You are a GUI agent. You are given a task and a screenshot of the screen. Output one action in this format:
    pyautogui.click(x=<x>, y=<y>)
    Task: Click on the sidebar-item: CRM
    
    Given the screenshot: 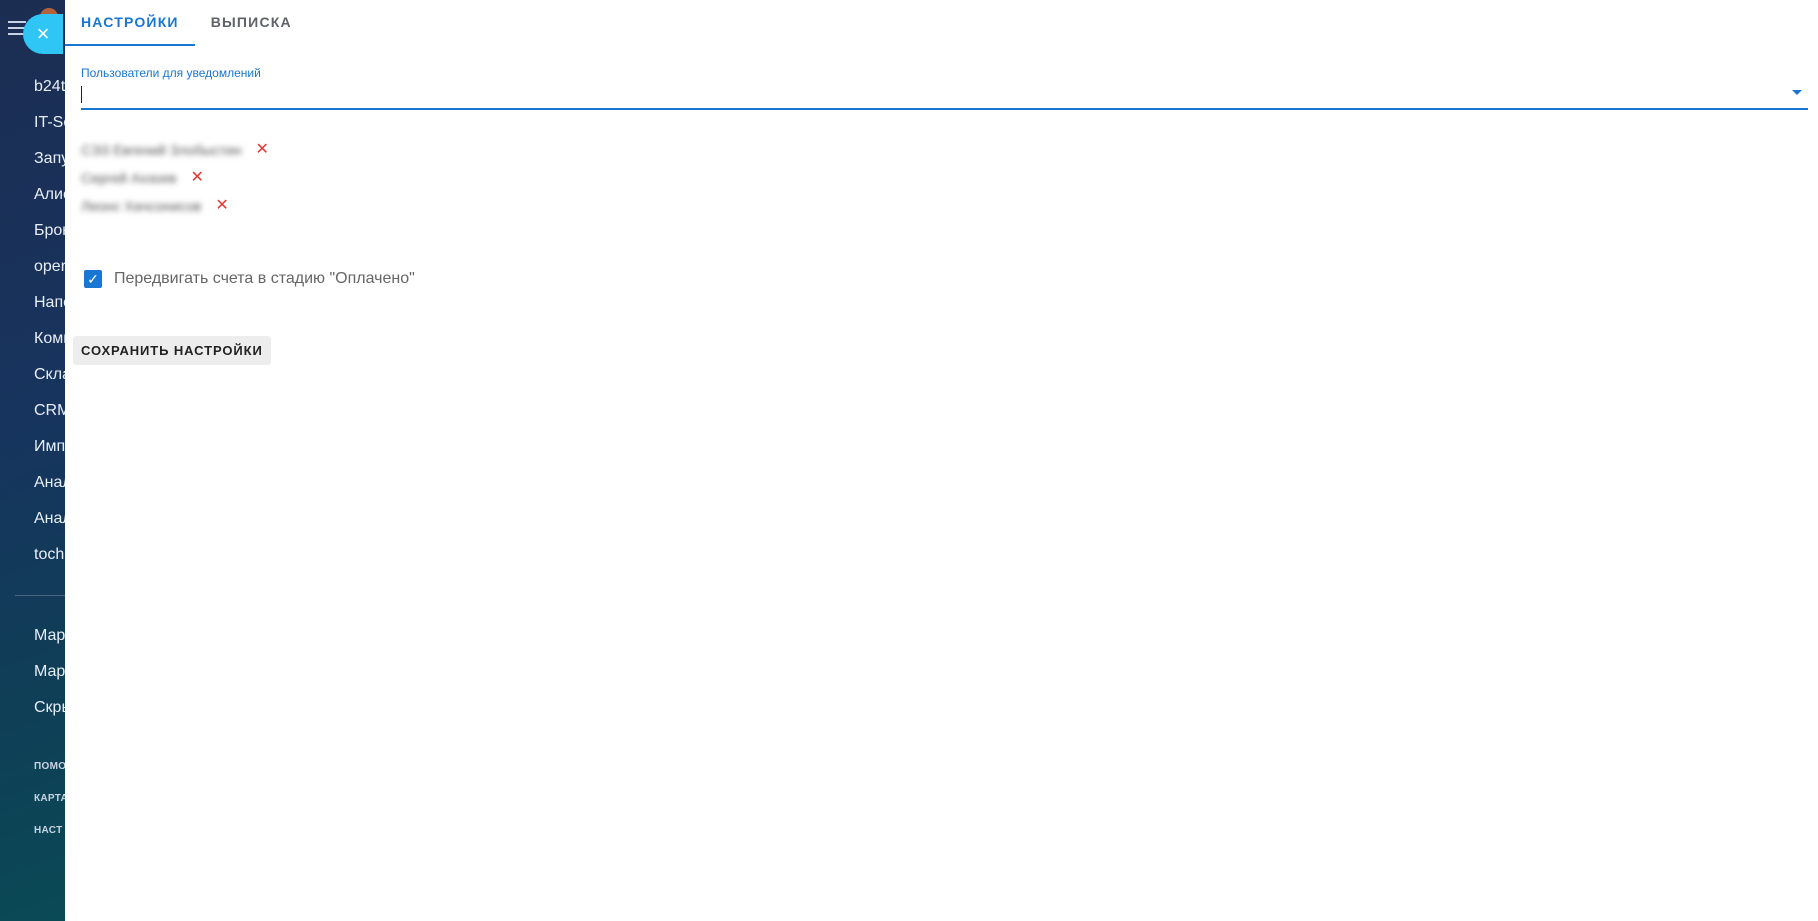 What is the action you would take?
    pyautogui.click(x=49, y=411)
    